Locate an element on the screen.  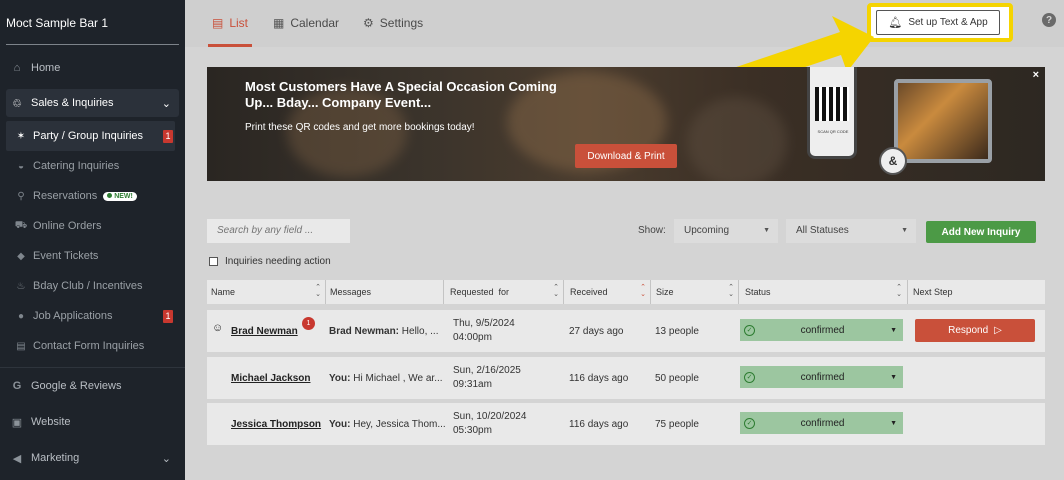
setup-text-app-button: 🔔︎ Set up Text & App is located at coordinates (938, 22).